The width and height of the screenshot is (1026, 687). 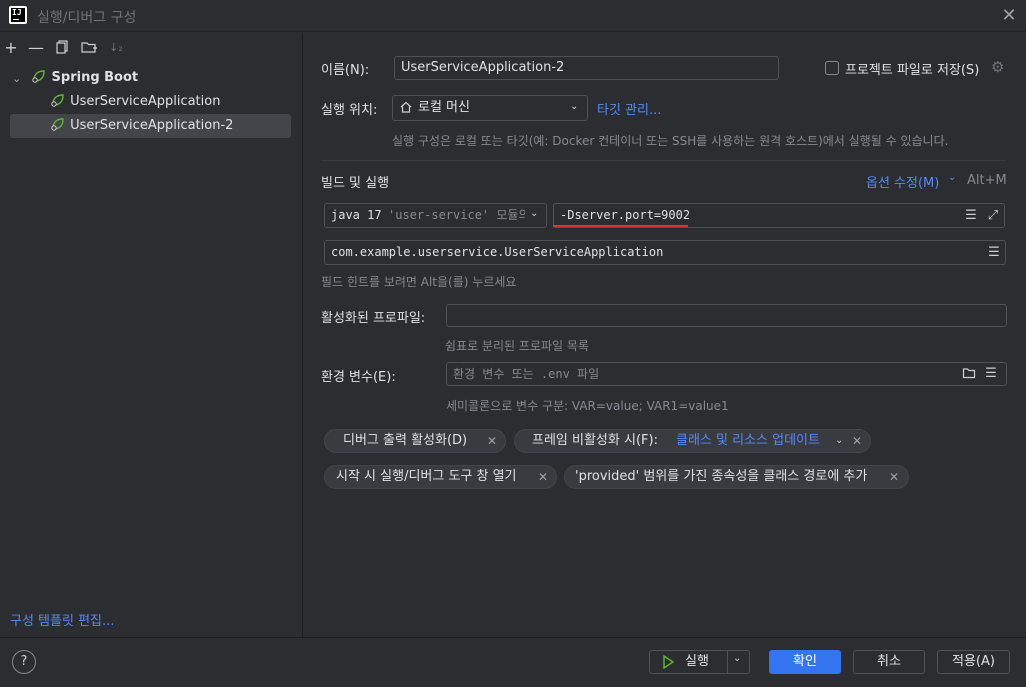 I want to click on ok-button: 확인, so click(x=805, y=662).